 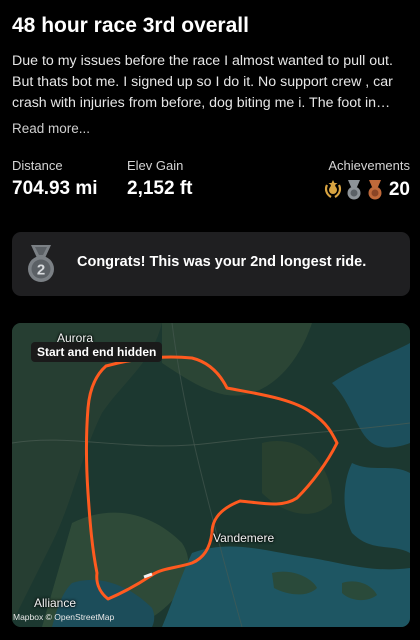 I want to click on silver-medal-icon, so click(x=354, y=190).